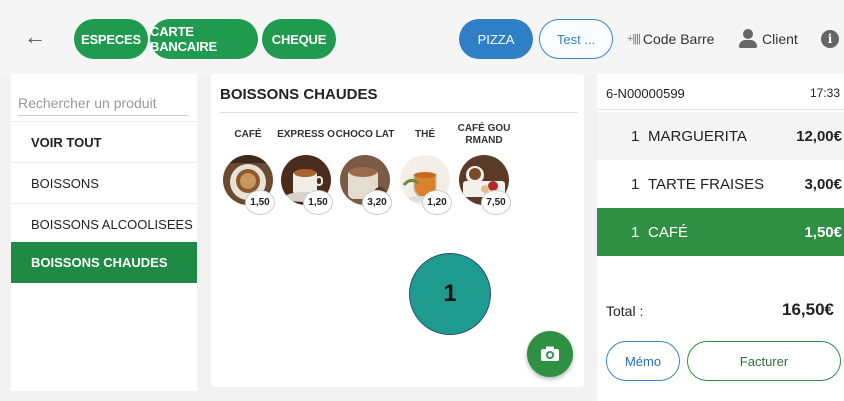 The width and height of the screenshot is (844, 401). I want to click on barcode-icon: +||||, so click(634, 39).